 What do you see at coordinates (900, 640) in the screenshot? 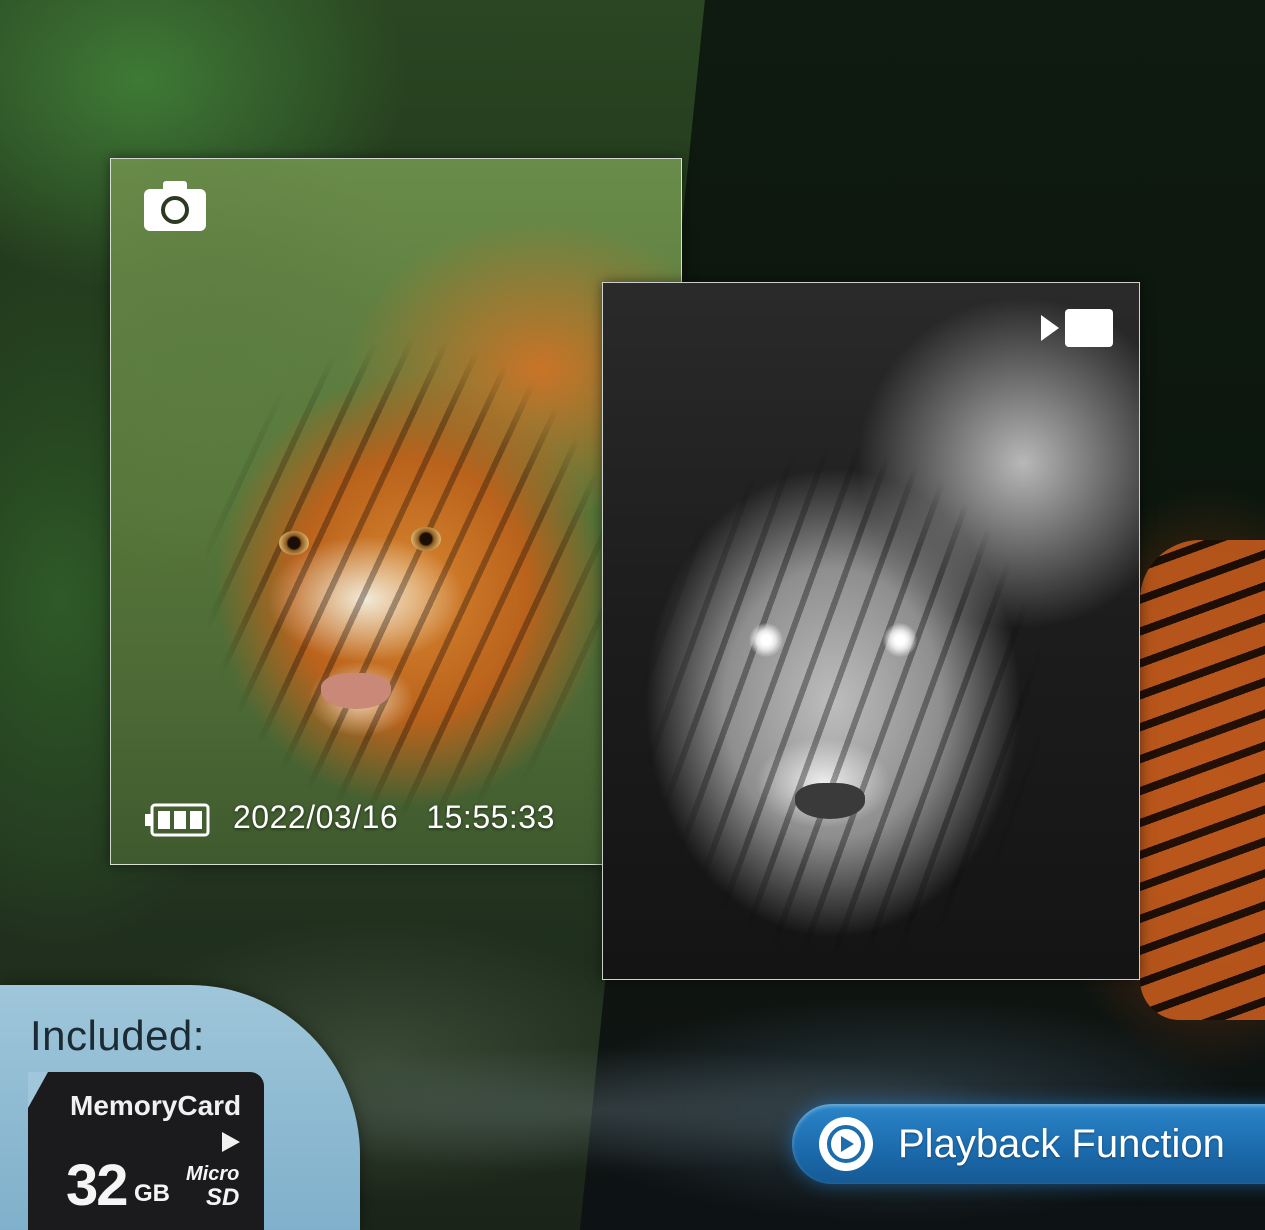
I see `night-eye-right` at bounding box center [900, 640].